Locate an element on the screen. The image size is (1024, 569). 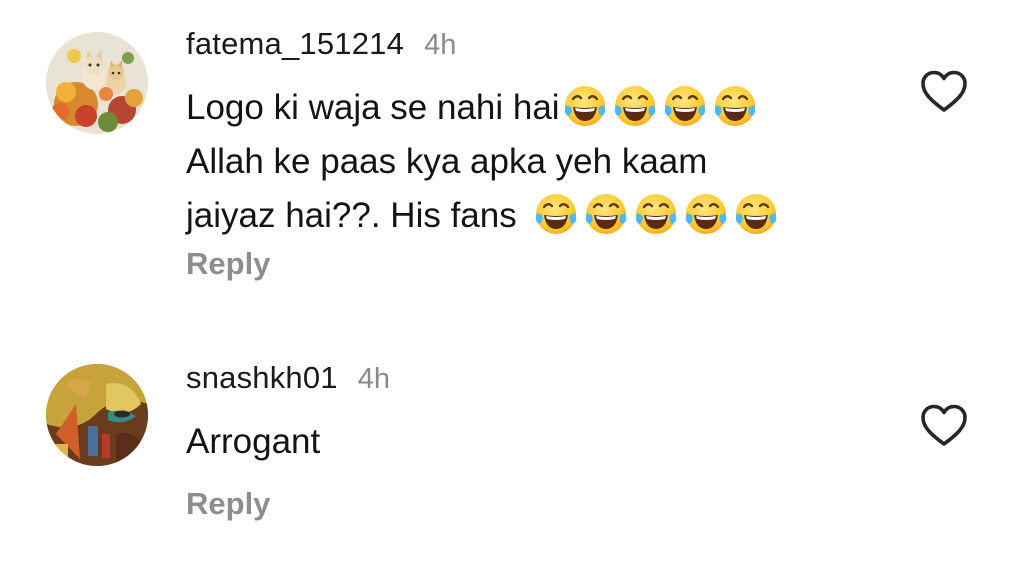
comment-header: fatema_151214 4h is located at coordinates (321, 46).